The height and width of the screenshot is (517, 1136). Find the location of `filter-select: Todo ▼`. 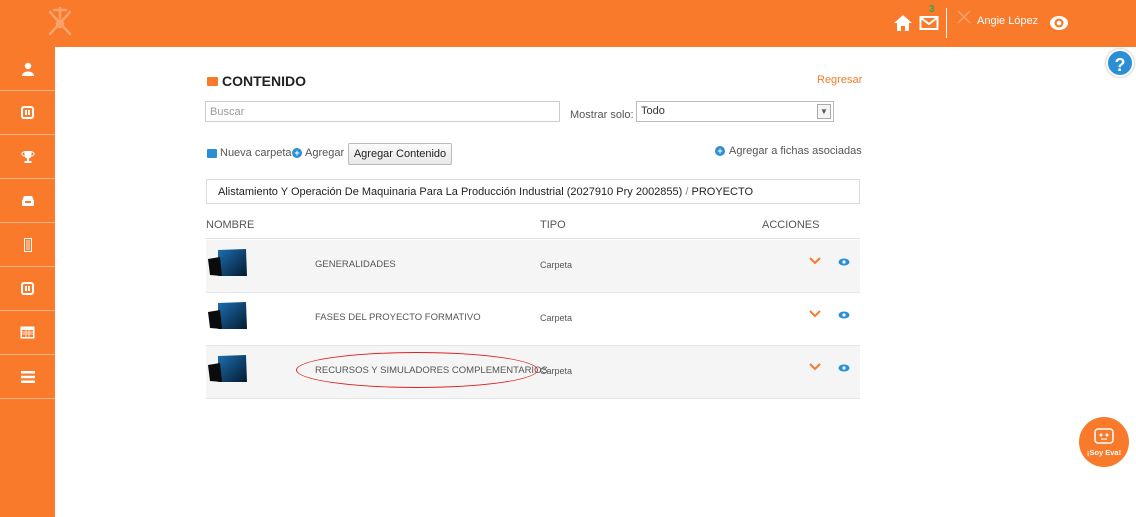

filter-select: Todo ▼ is located at coordinates (735, 111).